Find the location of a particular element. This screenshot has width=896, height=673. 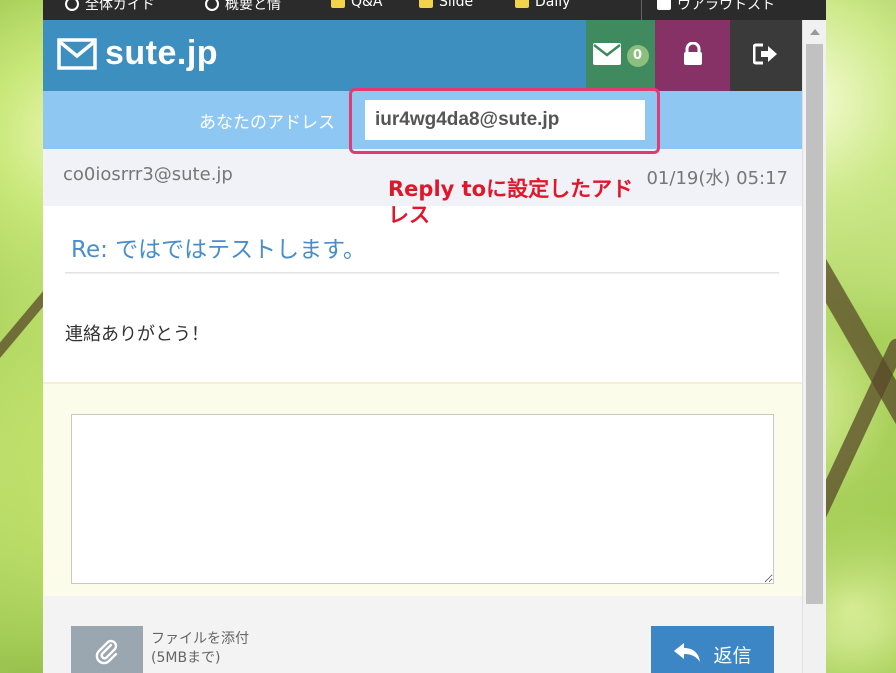

lock-icon is located at coordinates (693, 55).